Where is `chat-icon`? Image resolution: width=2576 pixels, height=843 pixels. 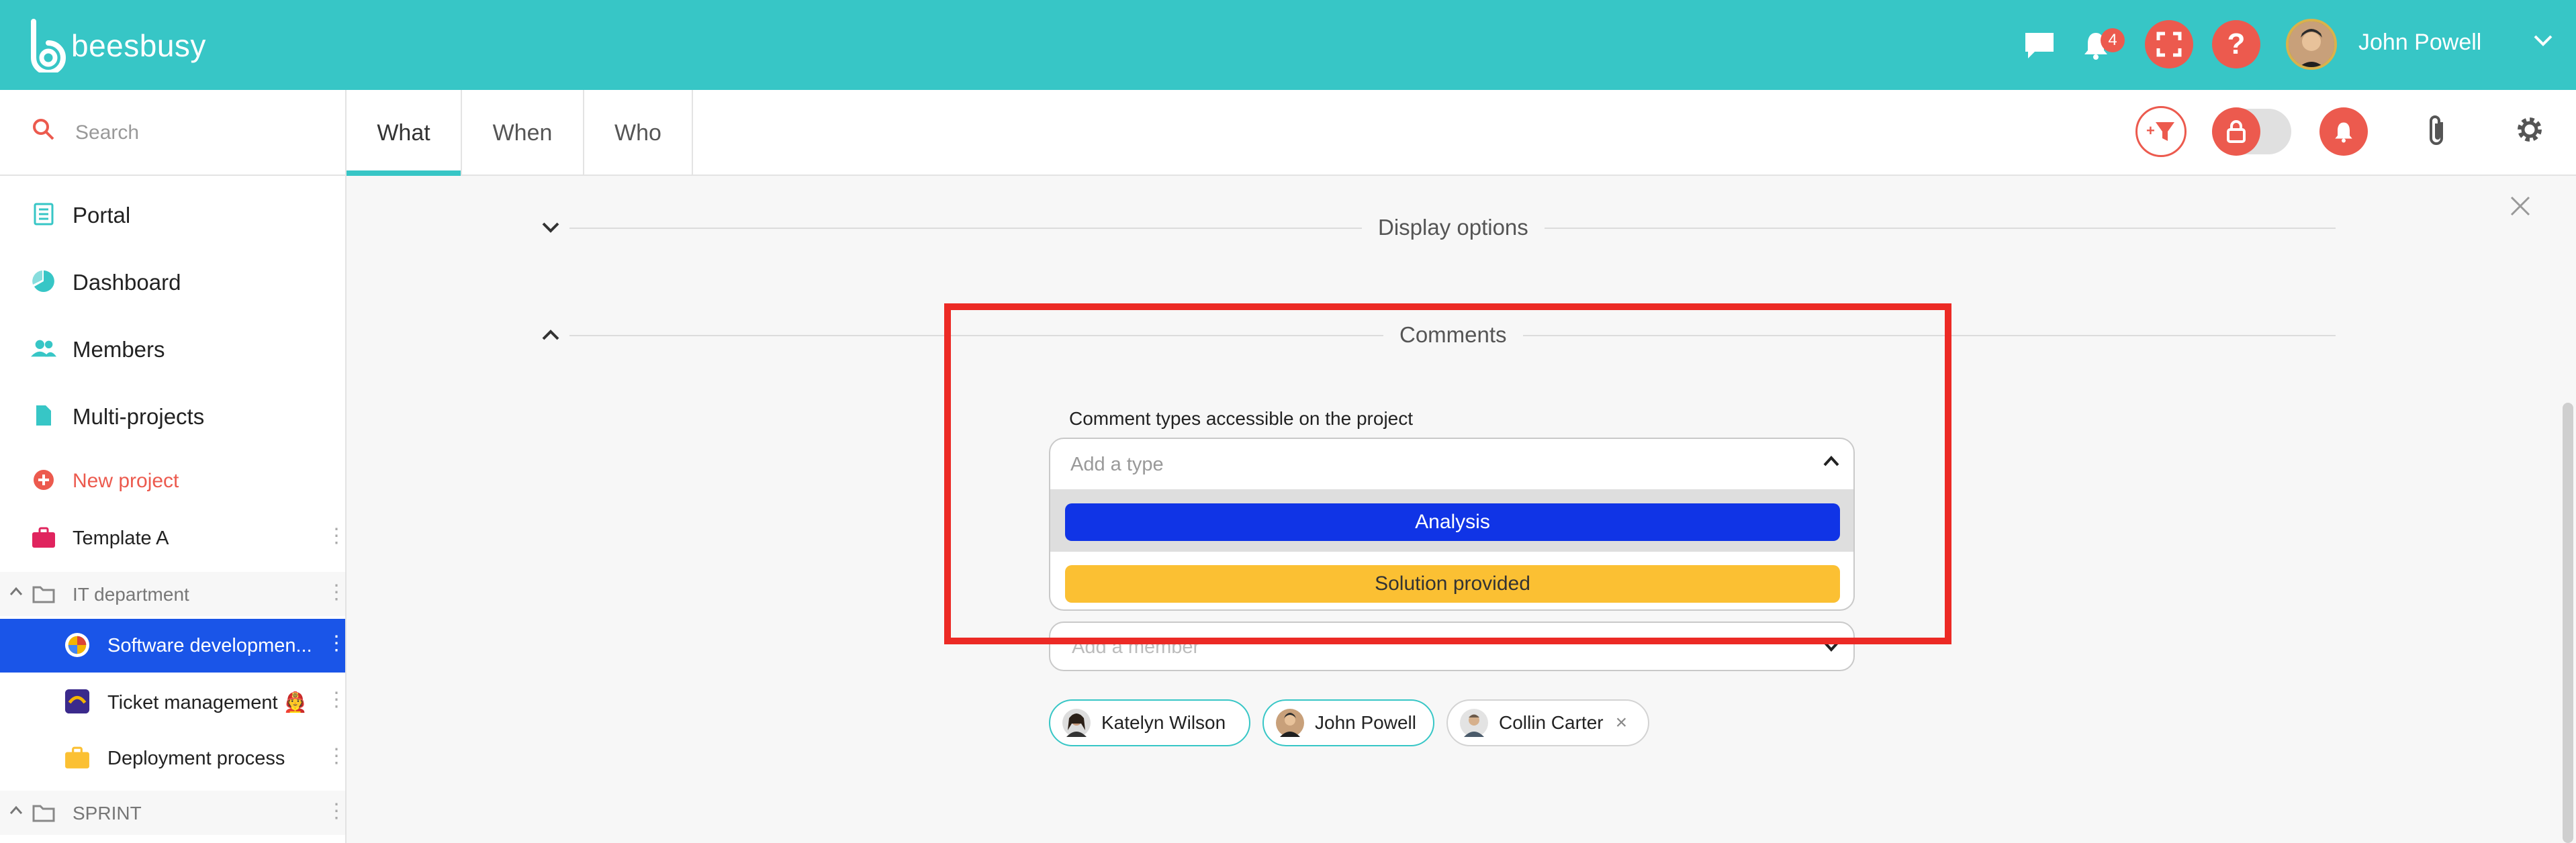 chat-icon is located at coordinates (2039, 45).